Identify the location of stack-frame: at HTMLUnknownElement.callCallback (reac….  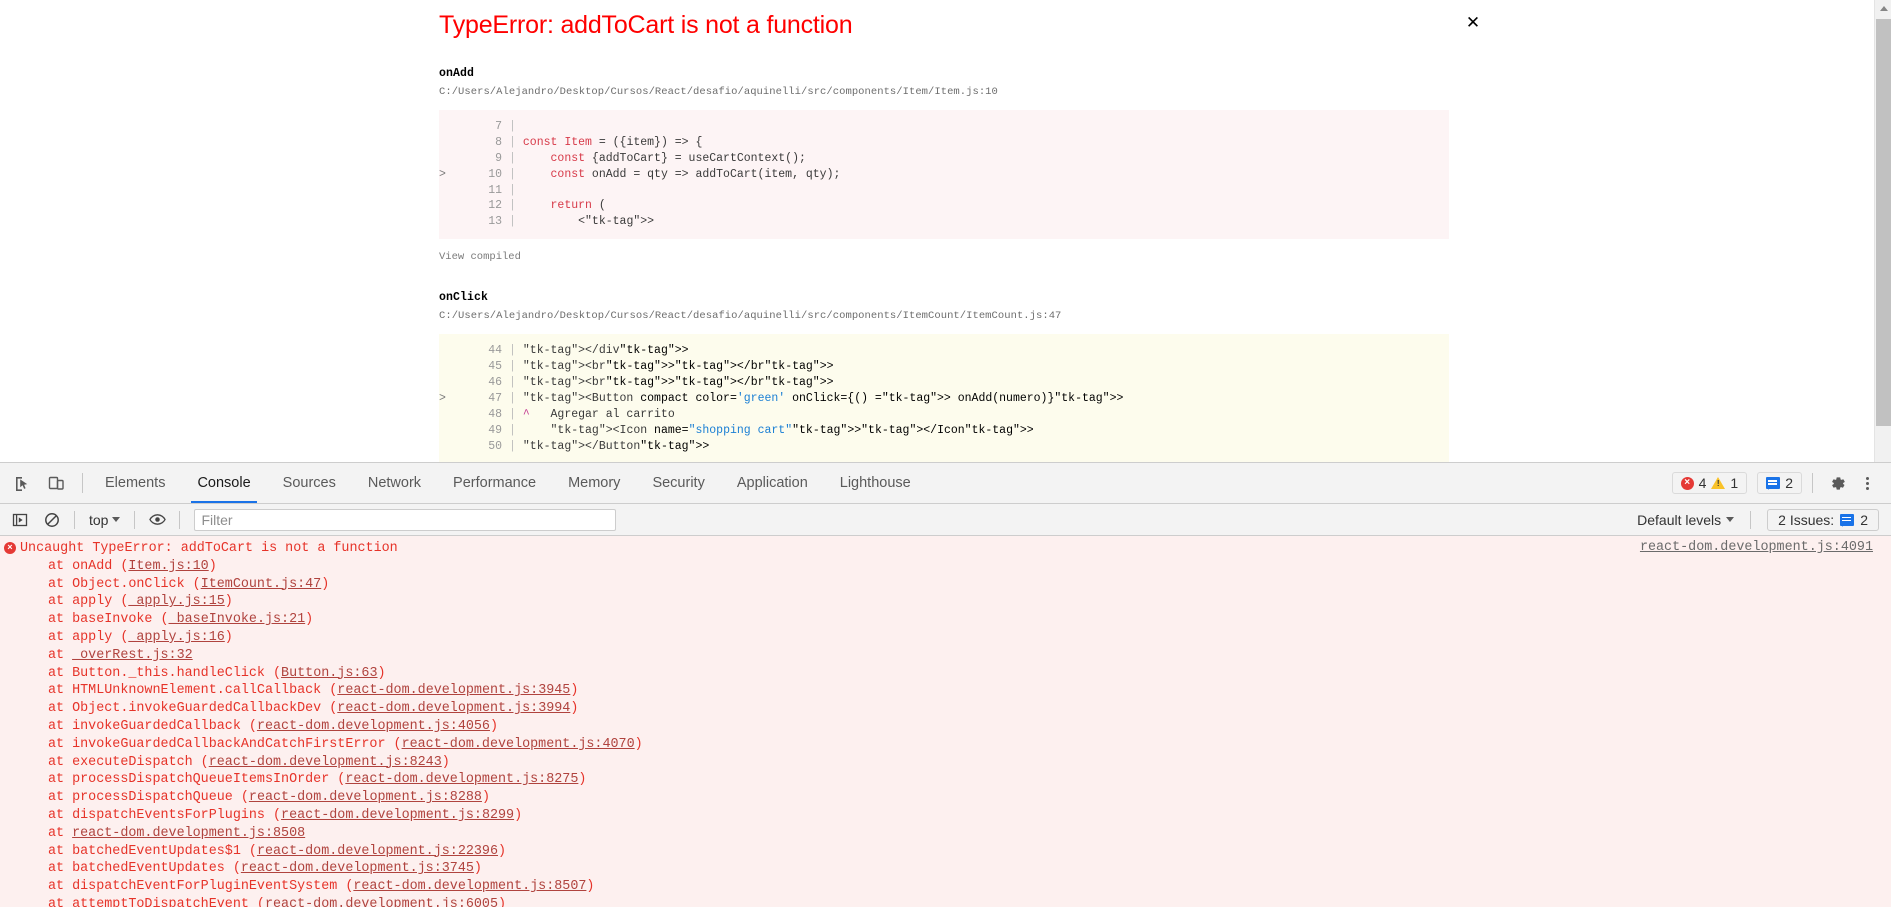
(313, 691).